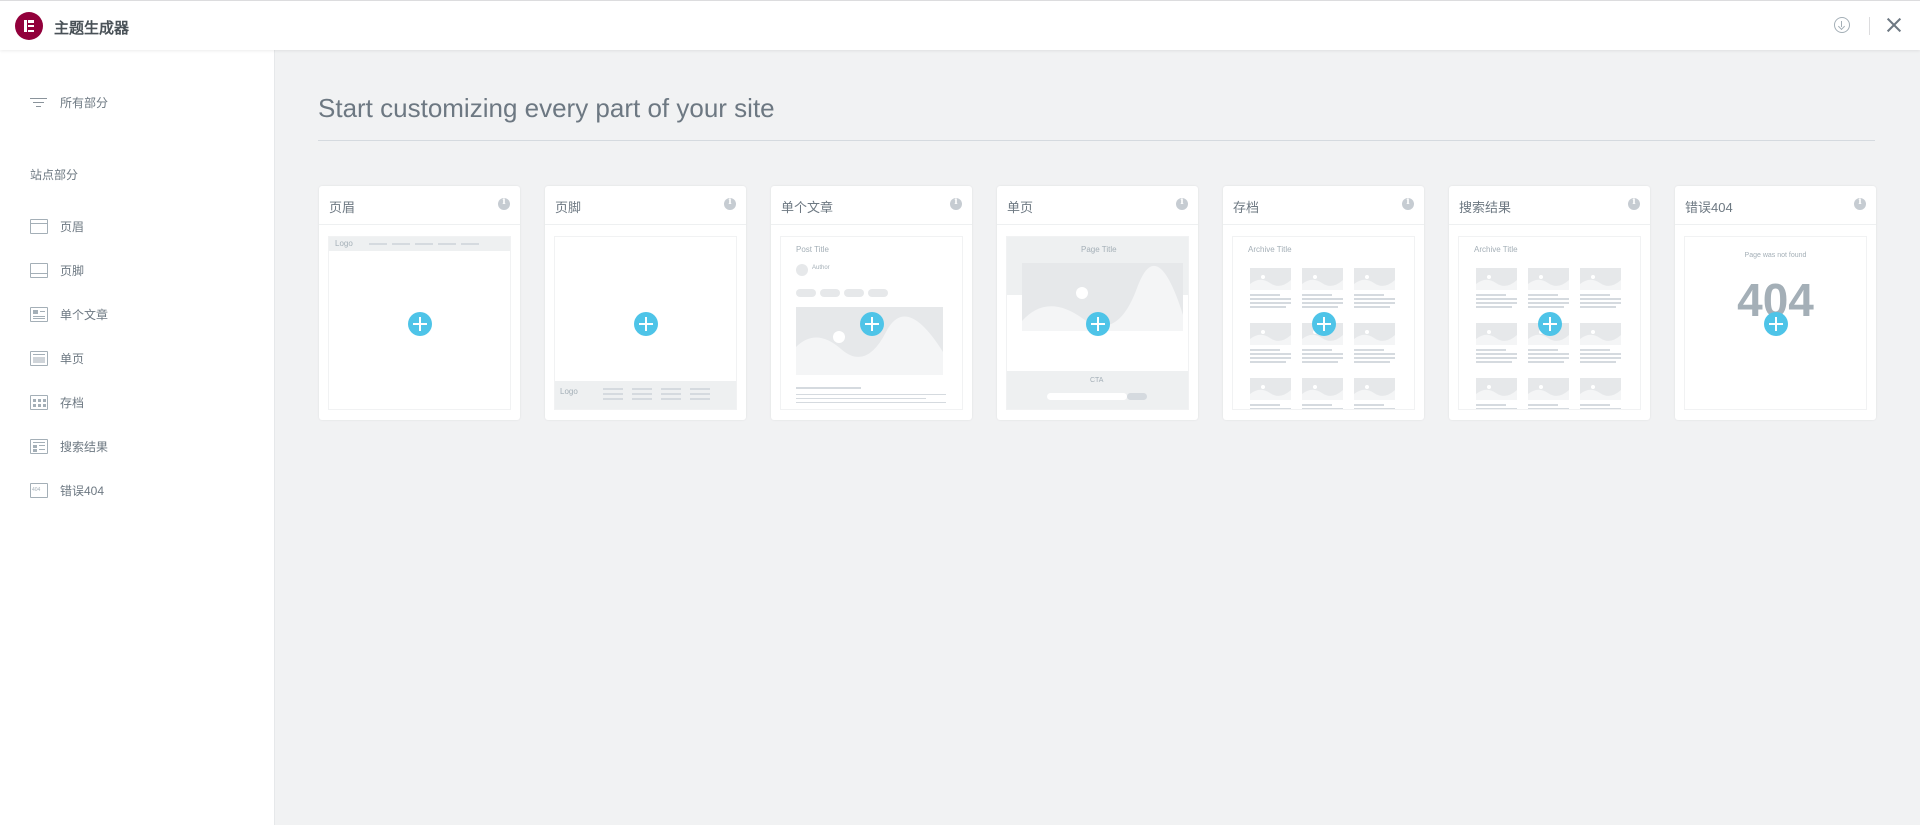 The width and height of the screenshot is (1920, 825). Describe the element at coordinates (57, 226) in the screenshot. I see `sidebar-item-header: 页眉` at that location.